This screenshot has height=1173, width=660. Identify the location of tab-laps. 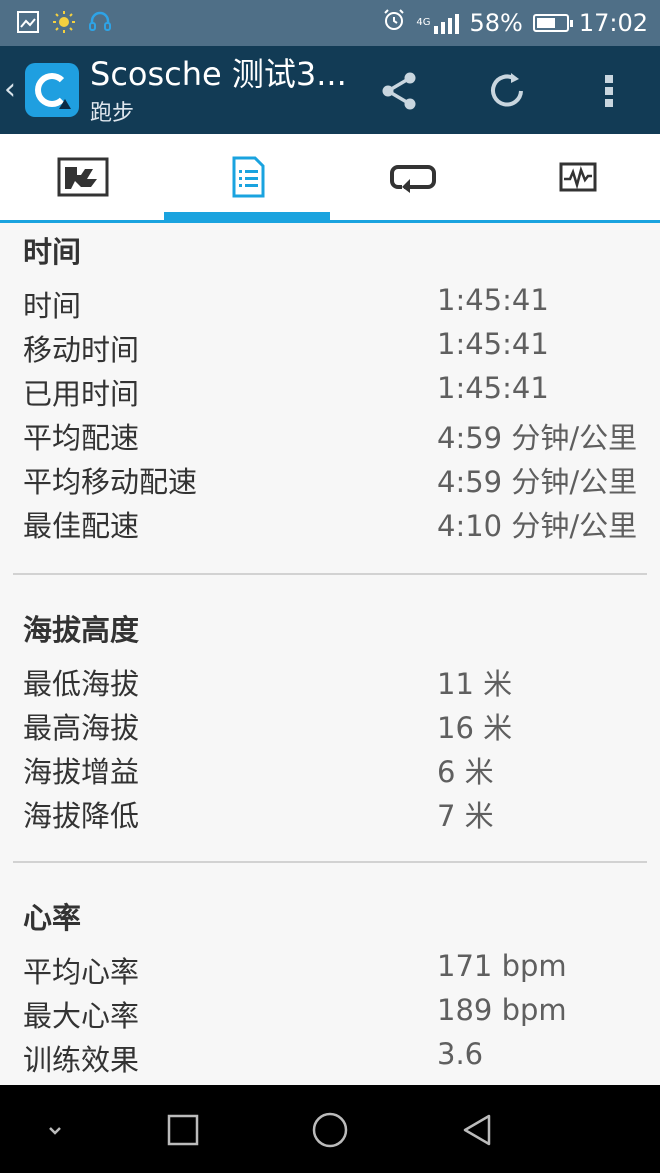
(412, 177).